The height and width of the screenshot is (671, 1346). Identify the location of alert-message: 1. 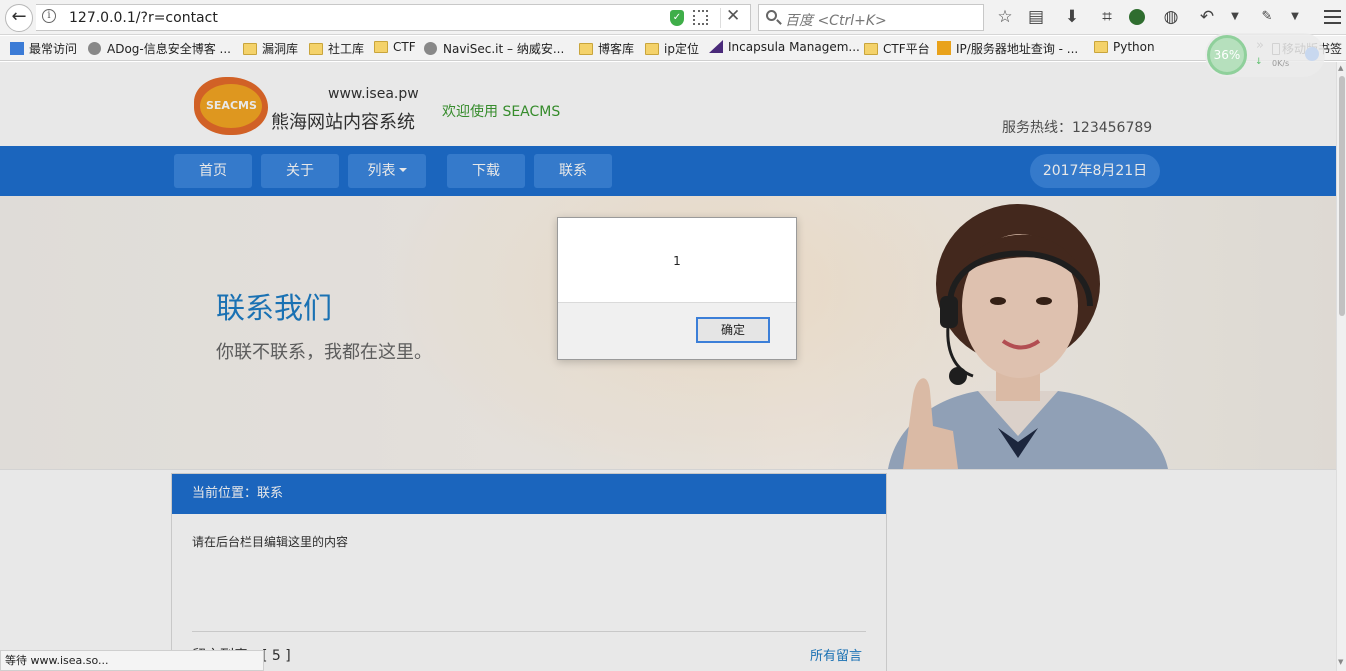
(677, 261).